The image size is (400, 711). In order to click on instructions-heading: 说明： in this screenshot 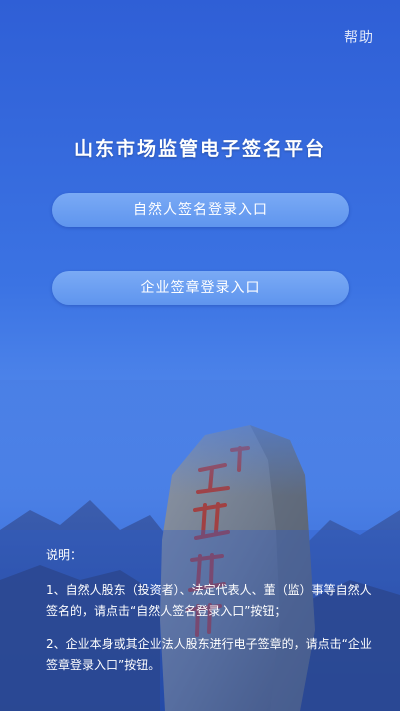, I will do `click(64, 555)`.